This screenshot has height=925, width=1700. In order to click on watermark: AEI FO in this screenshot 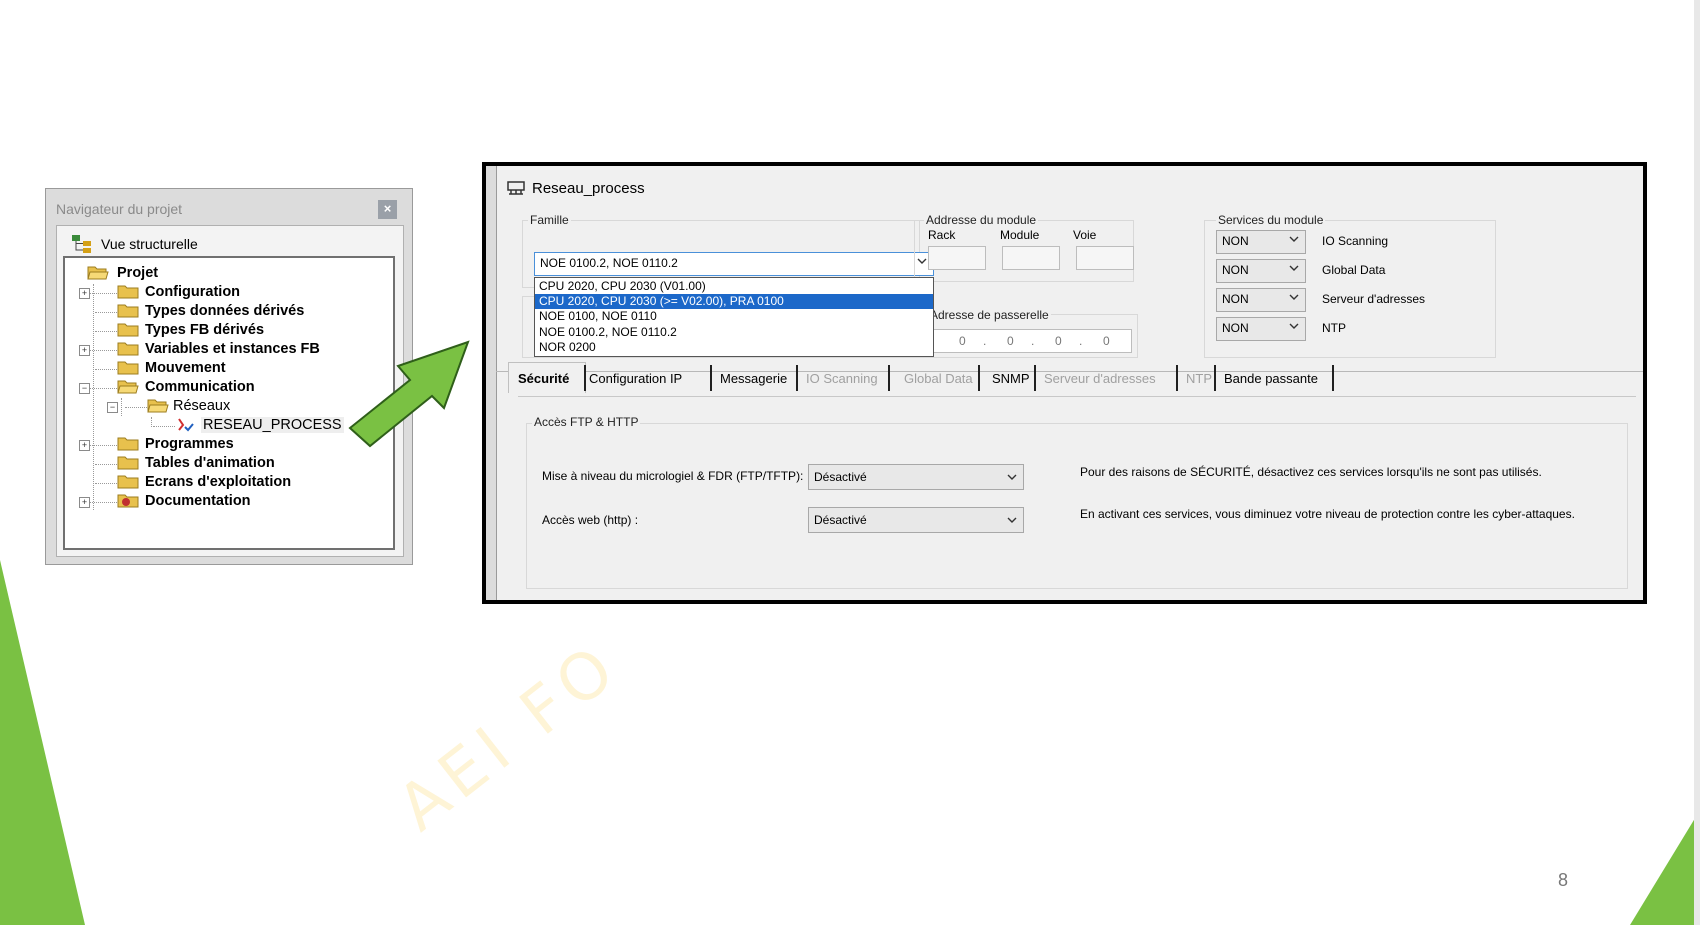, I will do `click(509, 737)`.